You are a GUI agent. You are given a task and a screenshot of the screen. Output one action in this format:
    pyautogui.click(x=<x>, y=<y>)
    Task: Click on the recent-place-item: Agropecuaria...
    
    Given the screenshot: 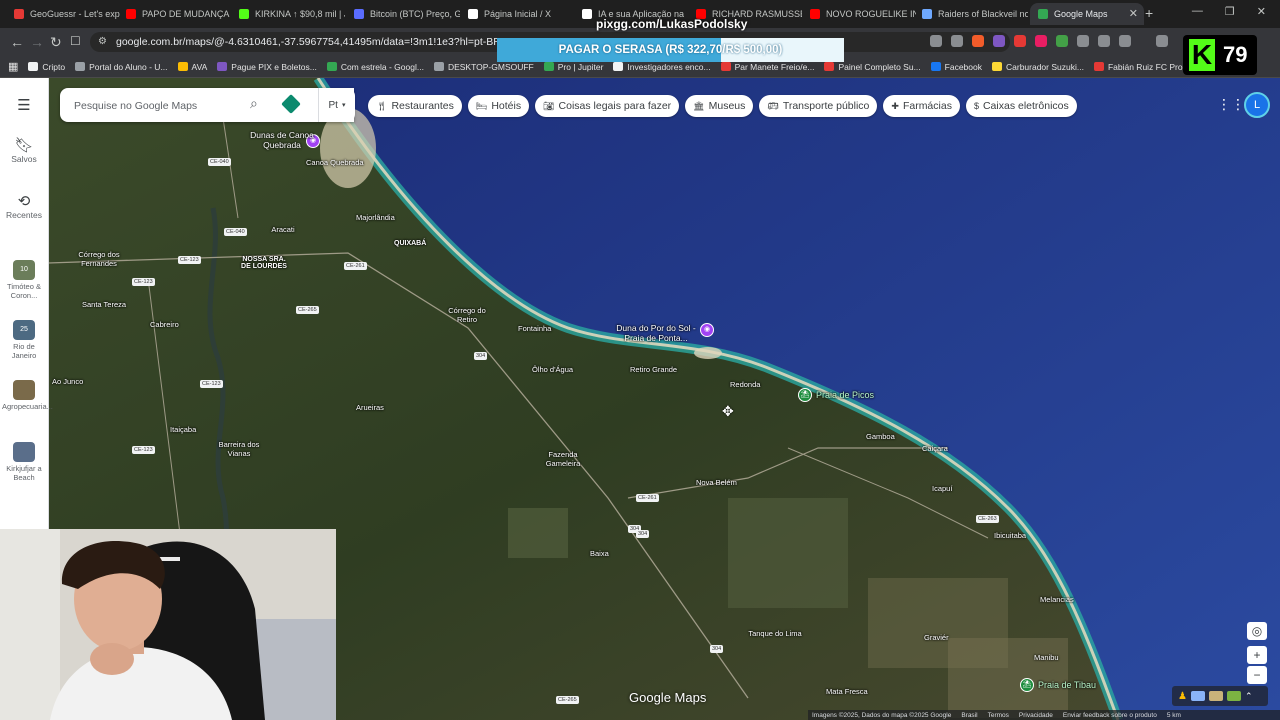 What is the action you would take?
    pyautogui.click(x=26, y=395)
    